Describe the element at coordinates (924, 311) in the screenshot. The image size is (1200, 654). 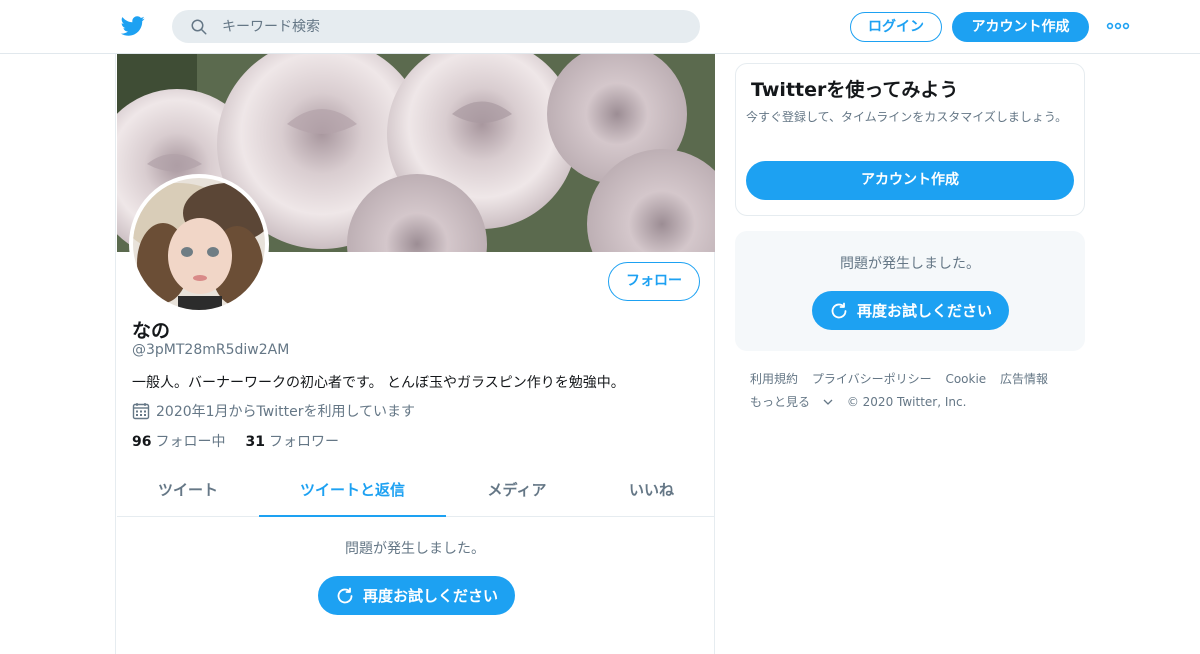
I see `sidebar-retry-label: 再度お試しください` at that location.